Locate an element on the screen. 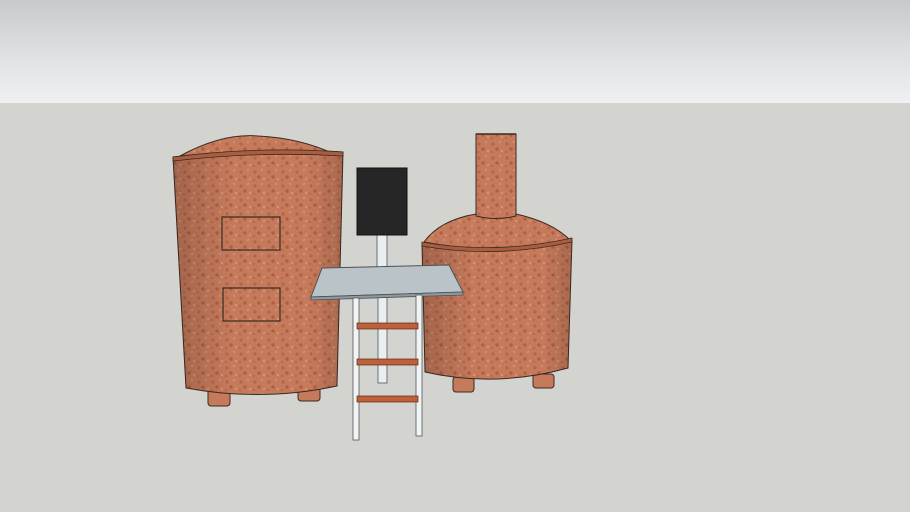 The height and width of the screenshot is (512, 910). platform-post is located at coordinates (382, 339).